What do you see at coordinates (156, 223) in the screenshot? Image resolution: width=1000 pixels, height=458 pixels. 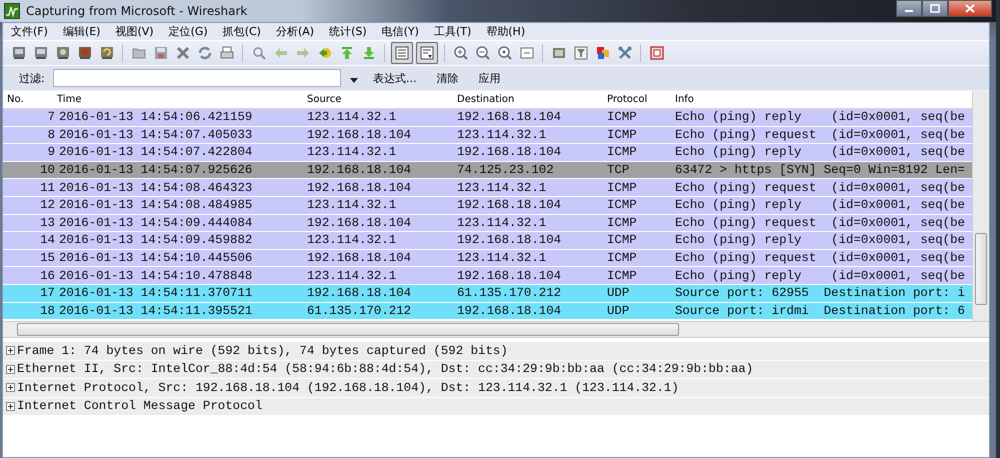 I see `table-cell-text: 2016-01-13 14:54:09.444084` at bounding box center [156, 223].